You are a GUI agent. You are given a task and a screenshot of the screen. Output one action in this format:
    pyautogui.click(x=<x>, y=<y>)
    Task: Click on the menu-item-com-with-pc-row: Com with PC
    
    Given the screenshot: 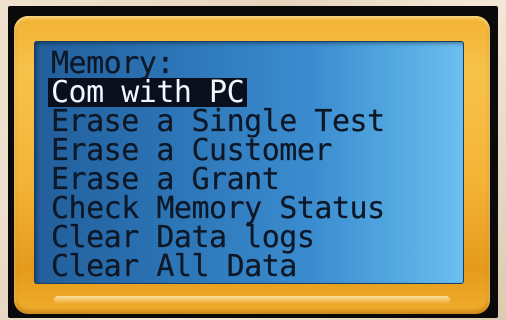 What is the action you would take?
    pyautogui.click(x=218, y=93)
    